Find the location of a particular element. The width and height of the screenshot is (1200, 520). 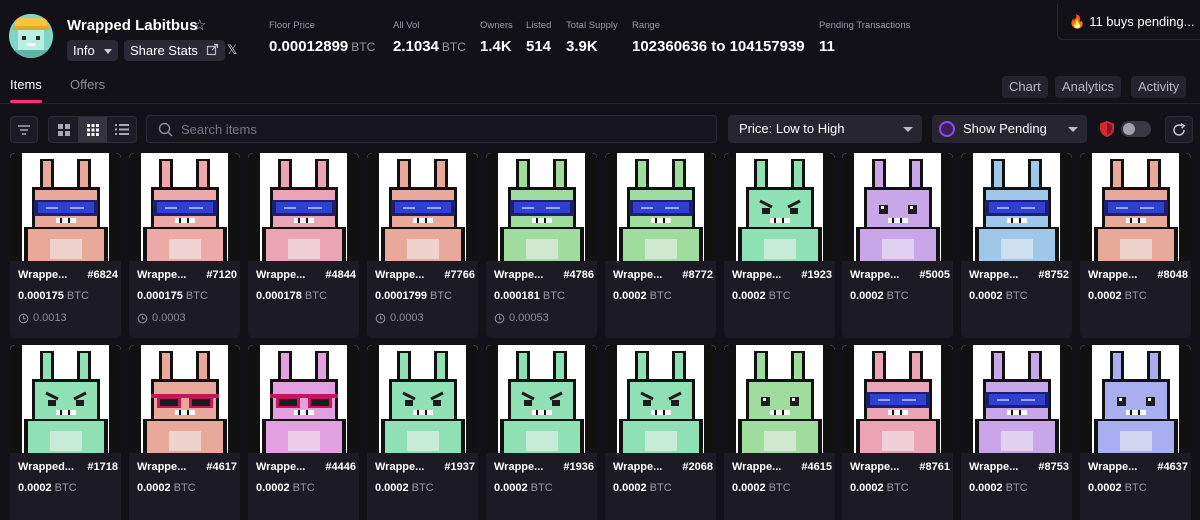

item-card: Wrappe... #8048 0.0002 BTC is located at coordinates (1135, 245).